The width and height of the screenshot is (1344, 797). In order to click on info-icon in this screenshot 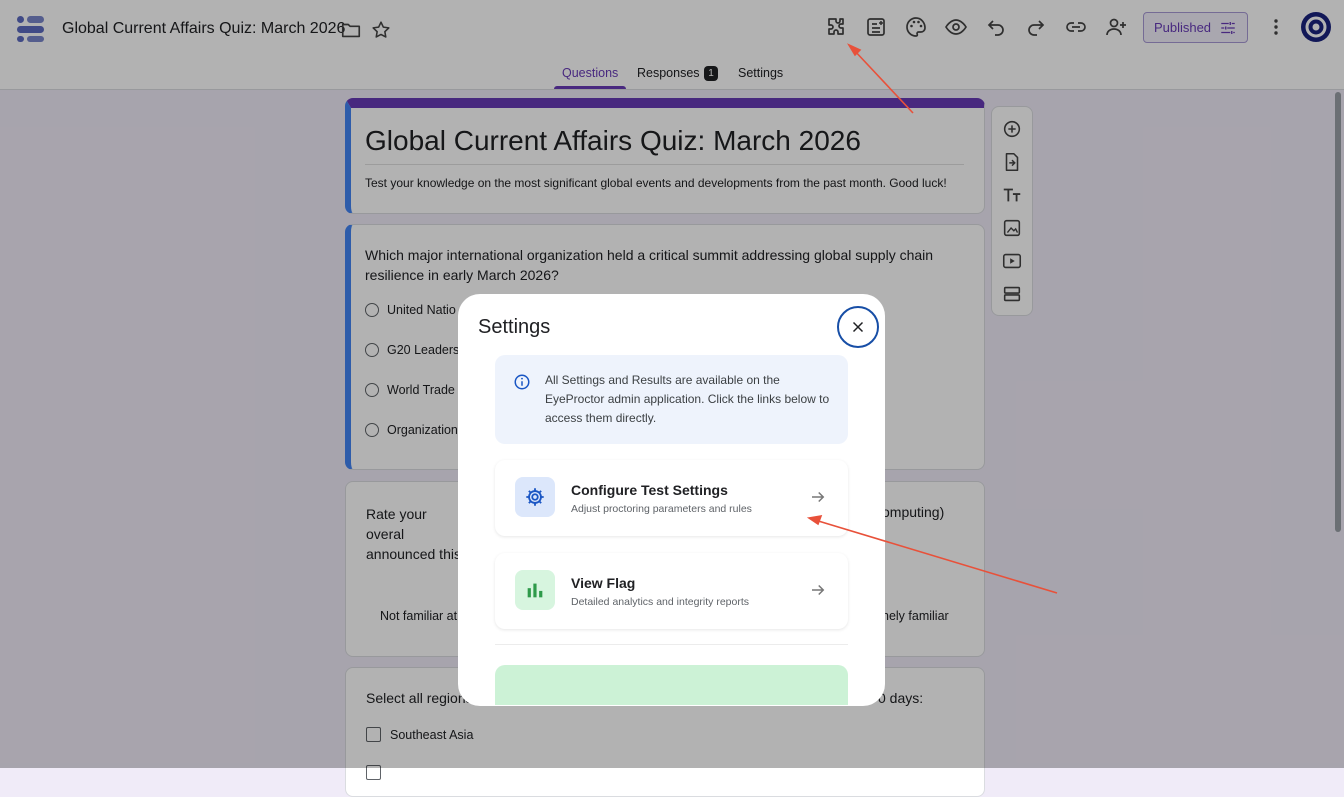, I will do `click(522, 382)`.